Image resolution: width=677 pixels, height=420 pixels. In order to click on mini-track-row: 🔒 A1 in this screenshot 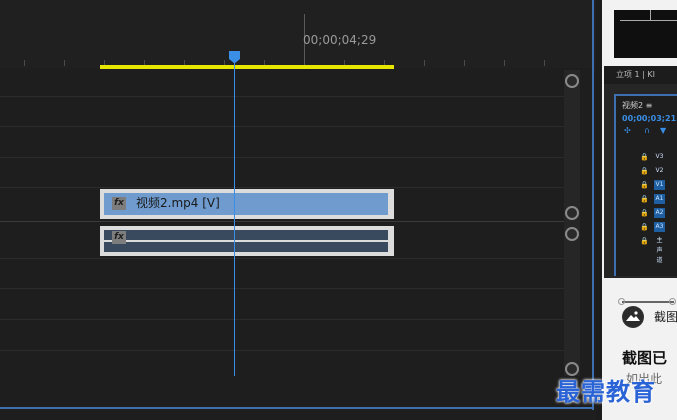, I will do `click(658, 199)`.